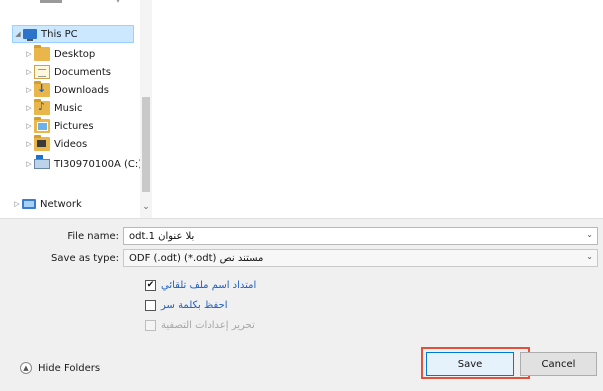  I want to click on file-name-input: بلا عنوان 1.odt ⌄, so click(360, 236).